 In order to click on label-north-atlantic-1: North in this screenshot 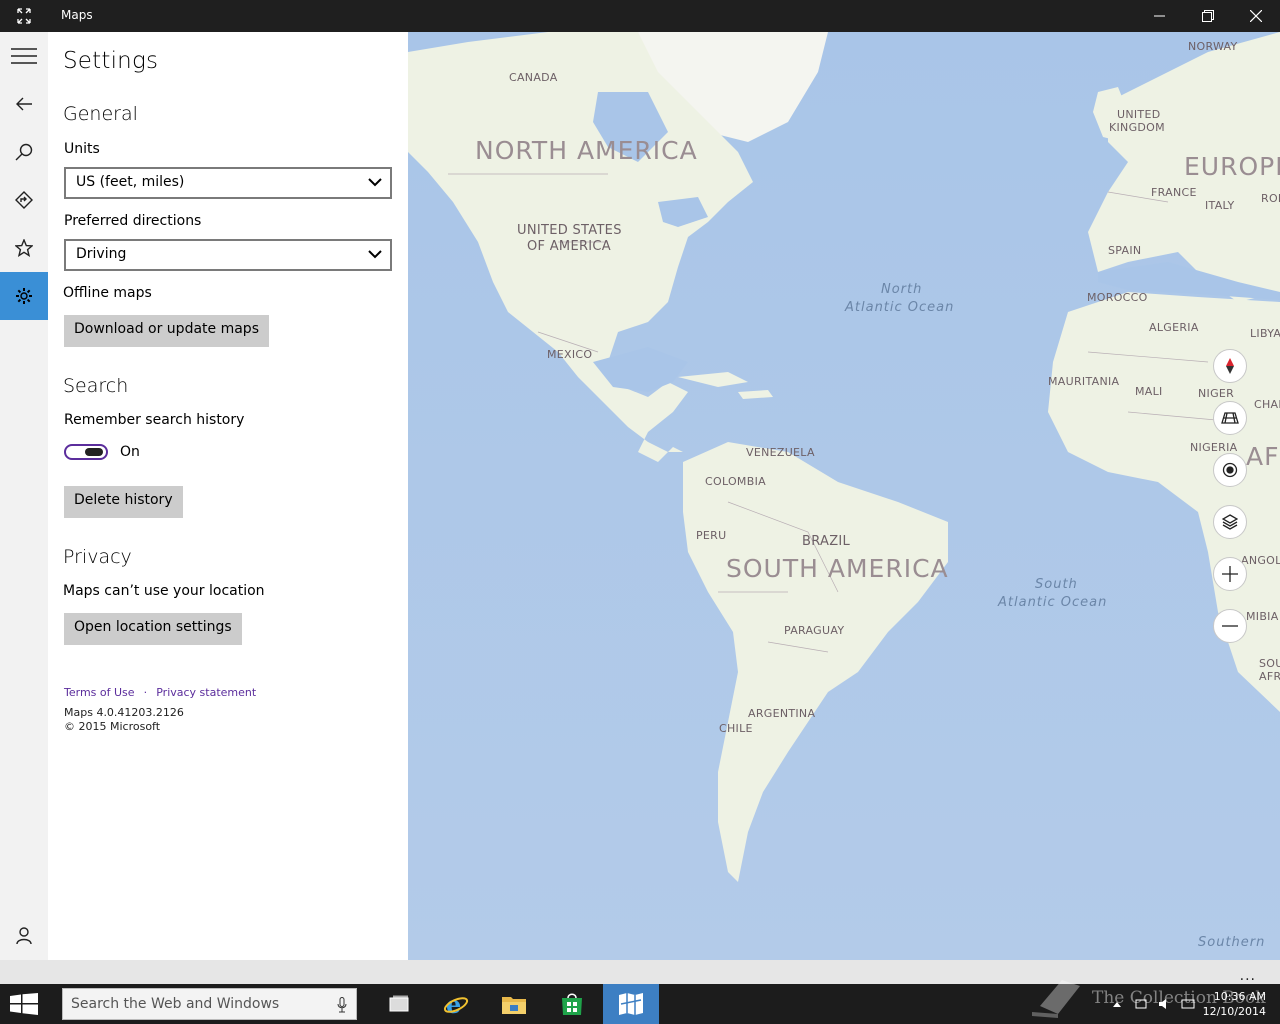, I will do `click(902, 289)`.